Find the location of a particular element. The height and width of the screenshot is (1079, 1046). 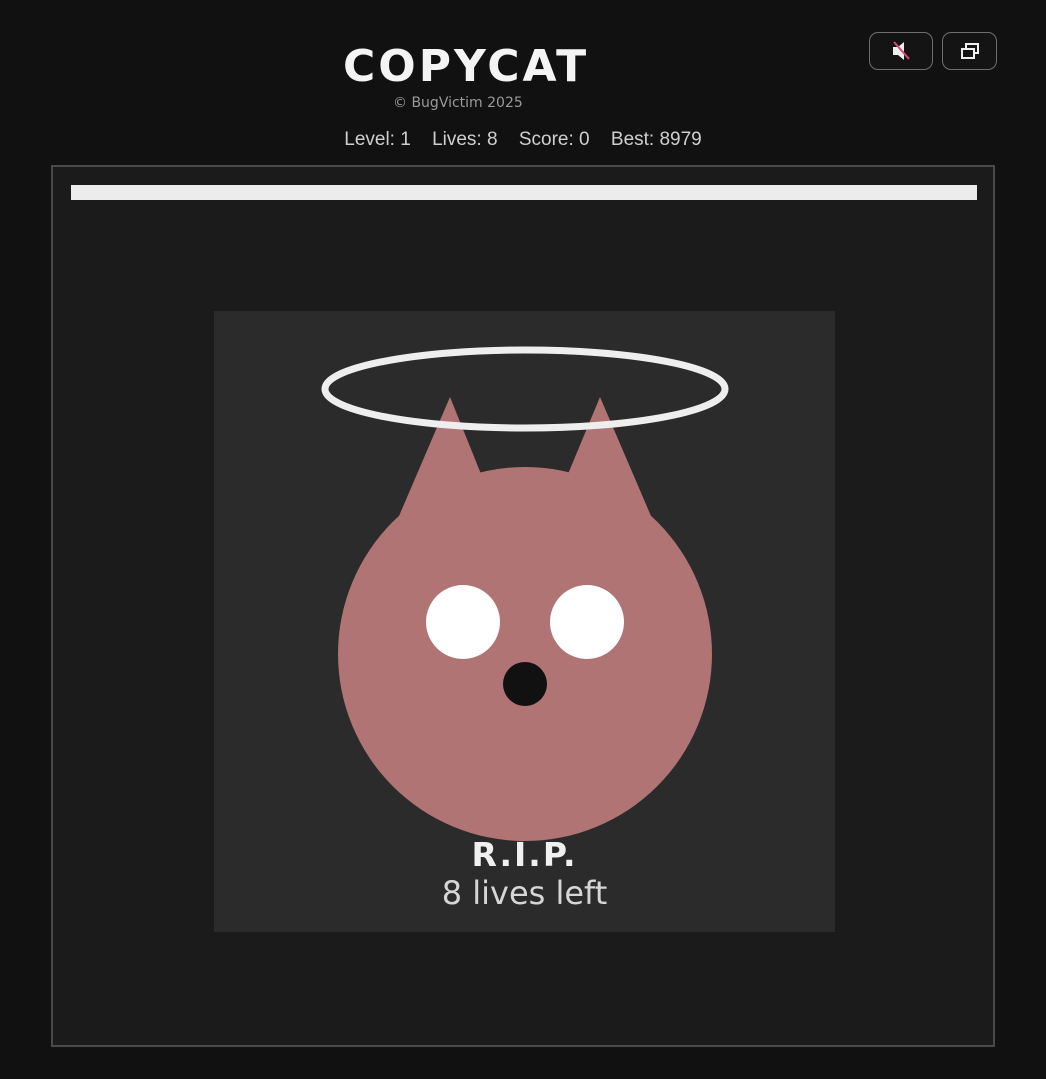

timer-bar is located at coordinates (524, 192).